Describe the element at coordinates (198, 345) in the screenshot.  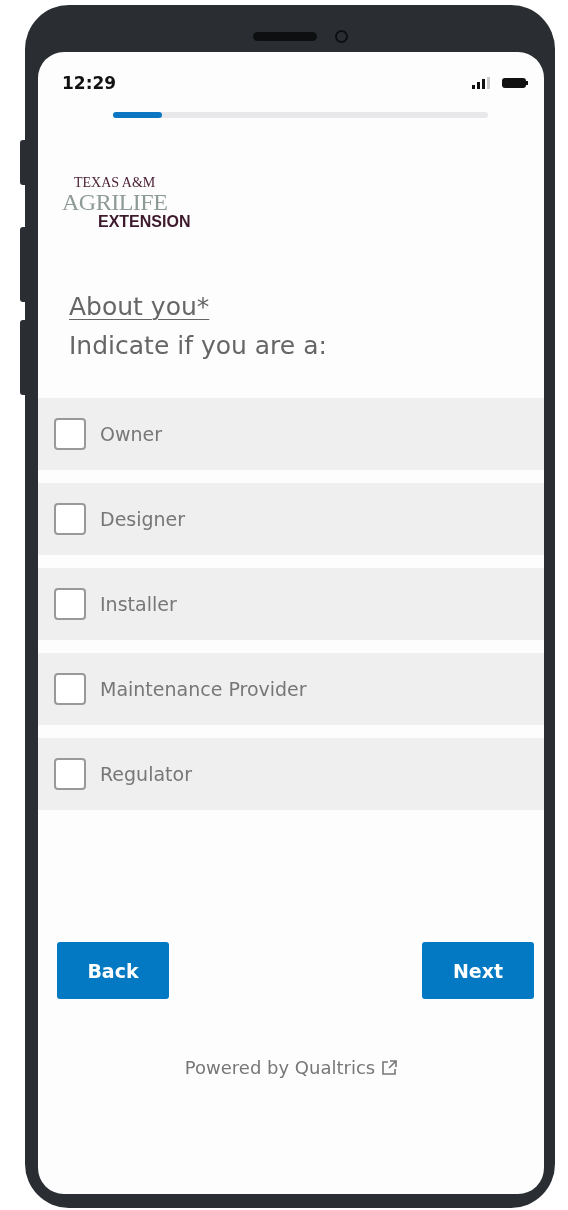
I see `question-prompt: Indicate if you are a:` at that location.